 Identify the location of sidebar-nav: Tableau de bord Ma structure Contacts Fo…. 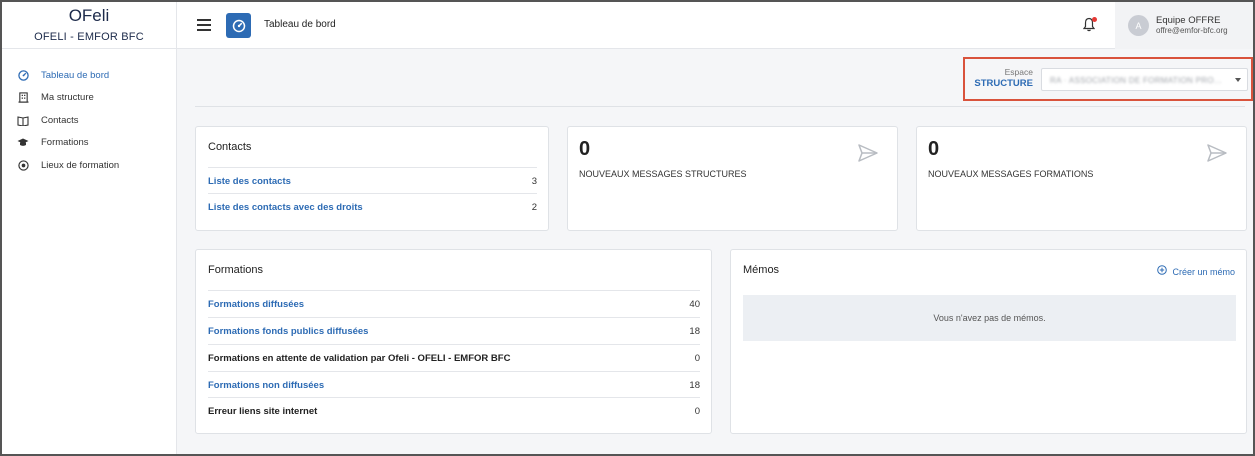
(89, 113).